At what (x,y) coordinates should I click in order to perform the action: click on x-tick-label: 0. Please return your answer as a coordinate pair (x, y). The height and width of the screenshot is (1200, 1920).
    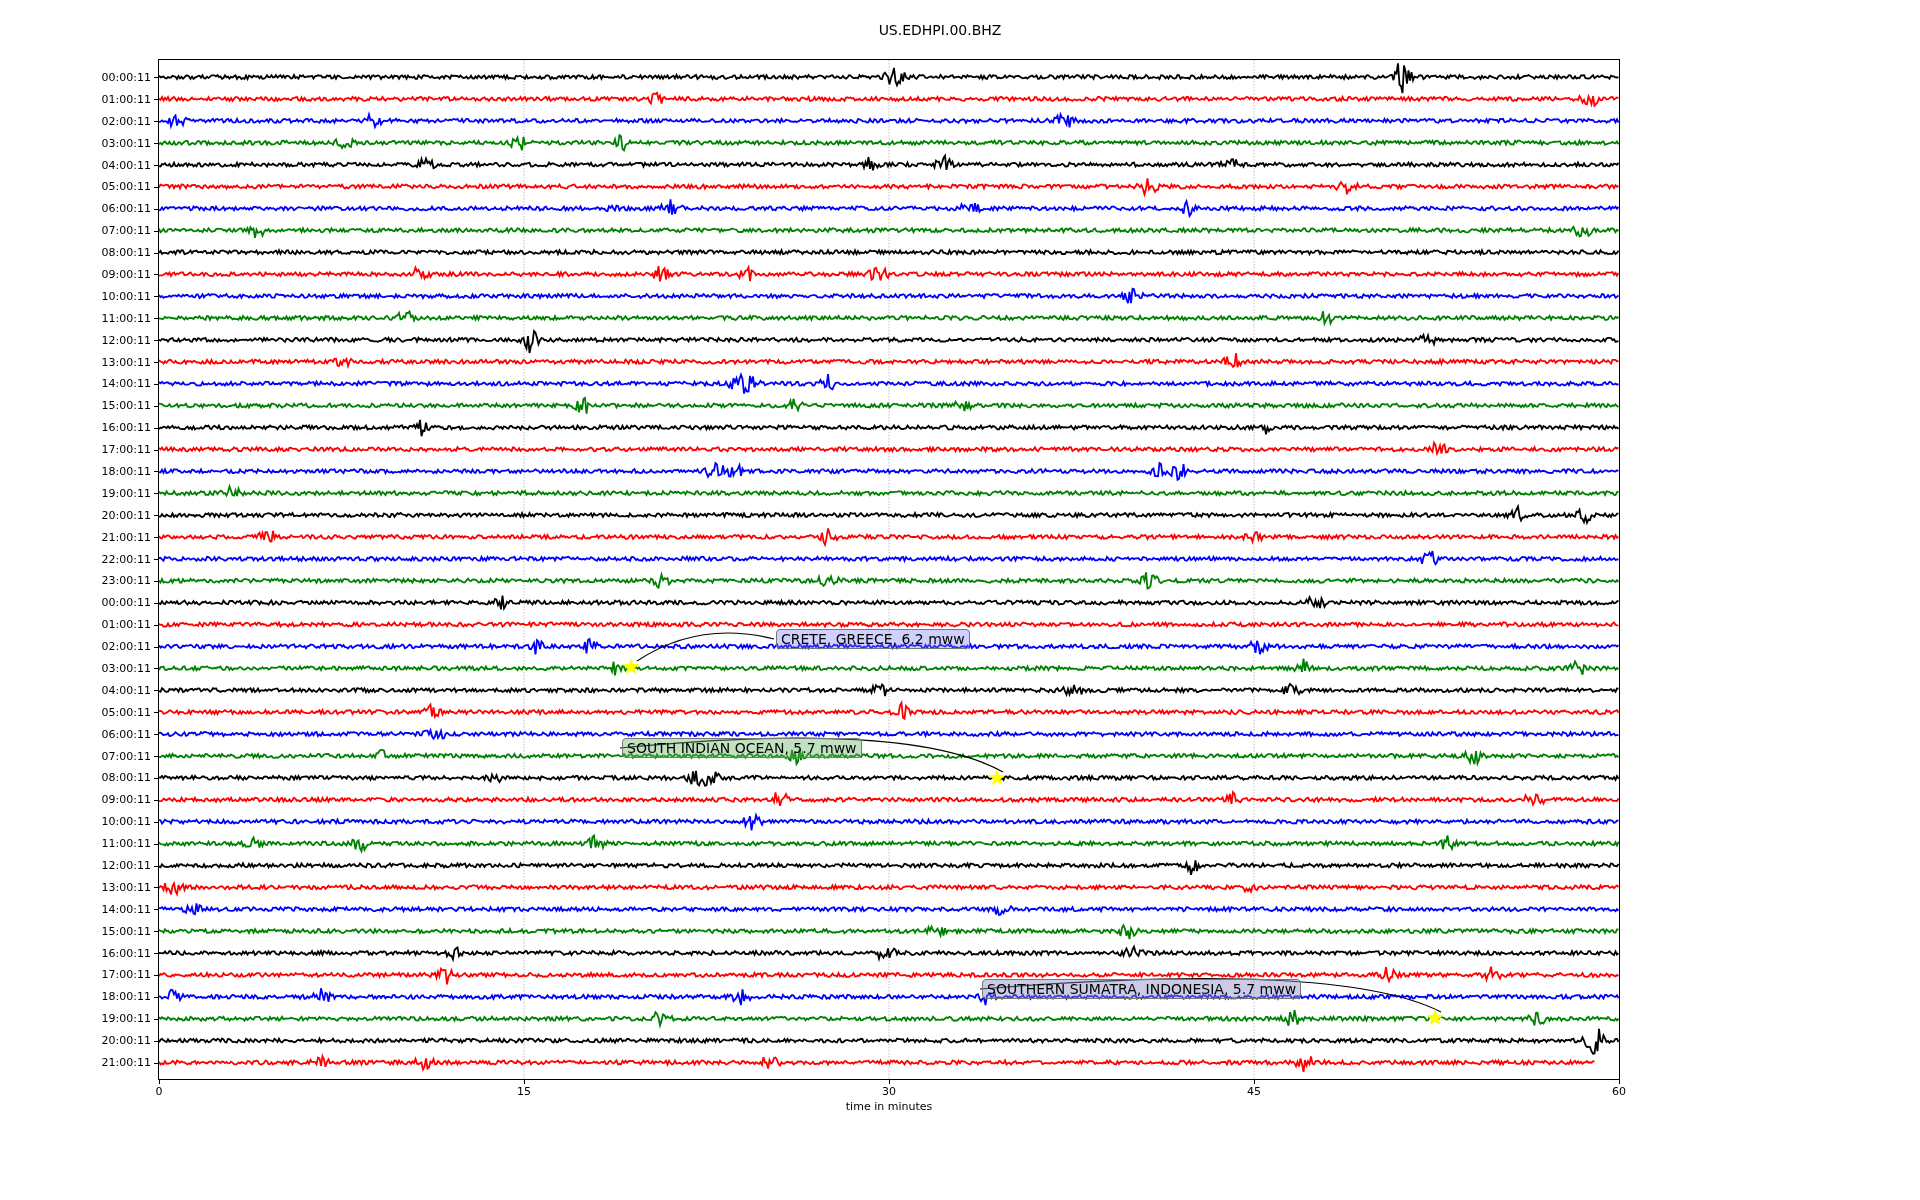
    Looking at the image, I should click on (159, 1092).